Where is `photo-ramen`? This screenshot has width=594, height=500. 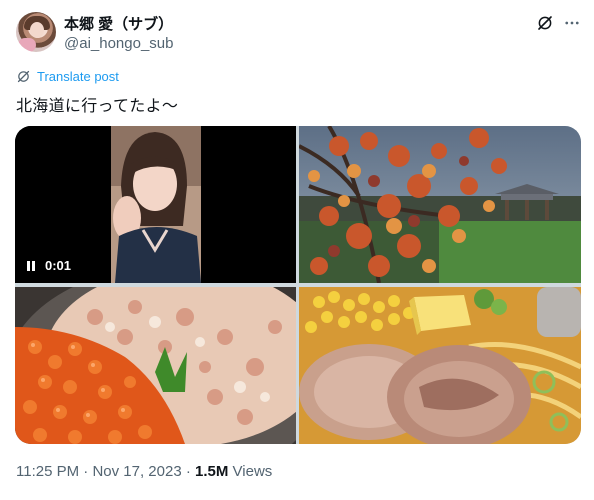
photo-ramen is located at coordinates (440, 365).